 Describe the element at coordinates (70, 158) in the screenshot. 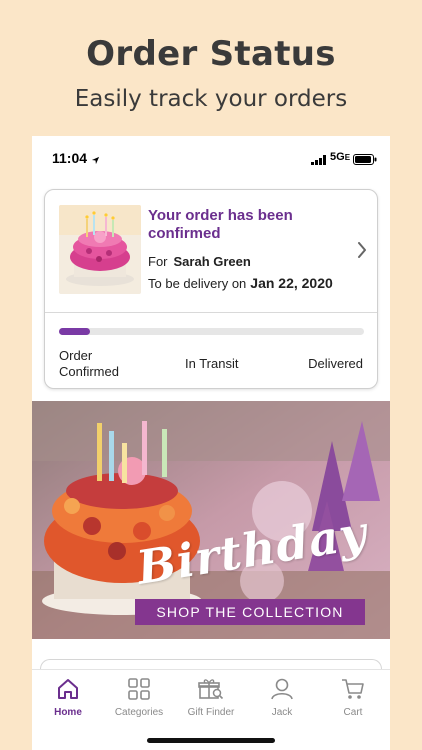

I see `status-time: 11:04` at that location.